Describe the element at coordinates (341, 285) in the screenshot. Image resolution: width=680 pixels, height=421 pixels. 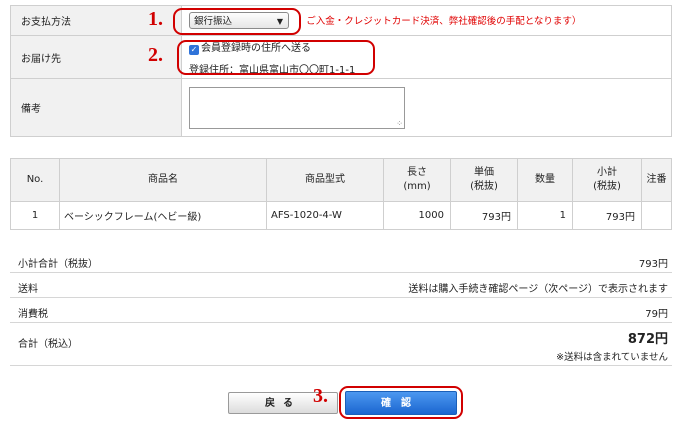
I see `summary-shipping-row: 送料 送料は購入手続き確認ページ（次ページ）で表示されます` at that location.